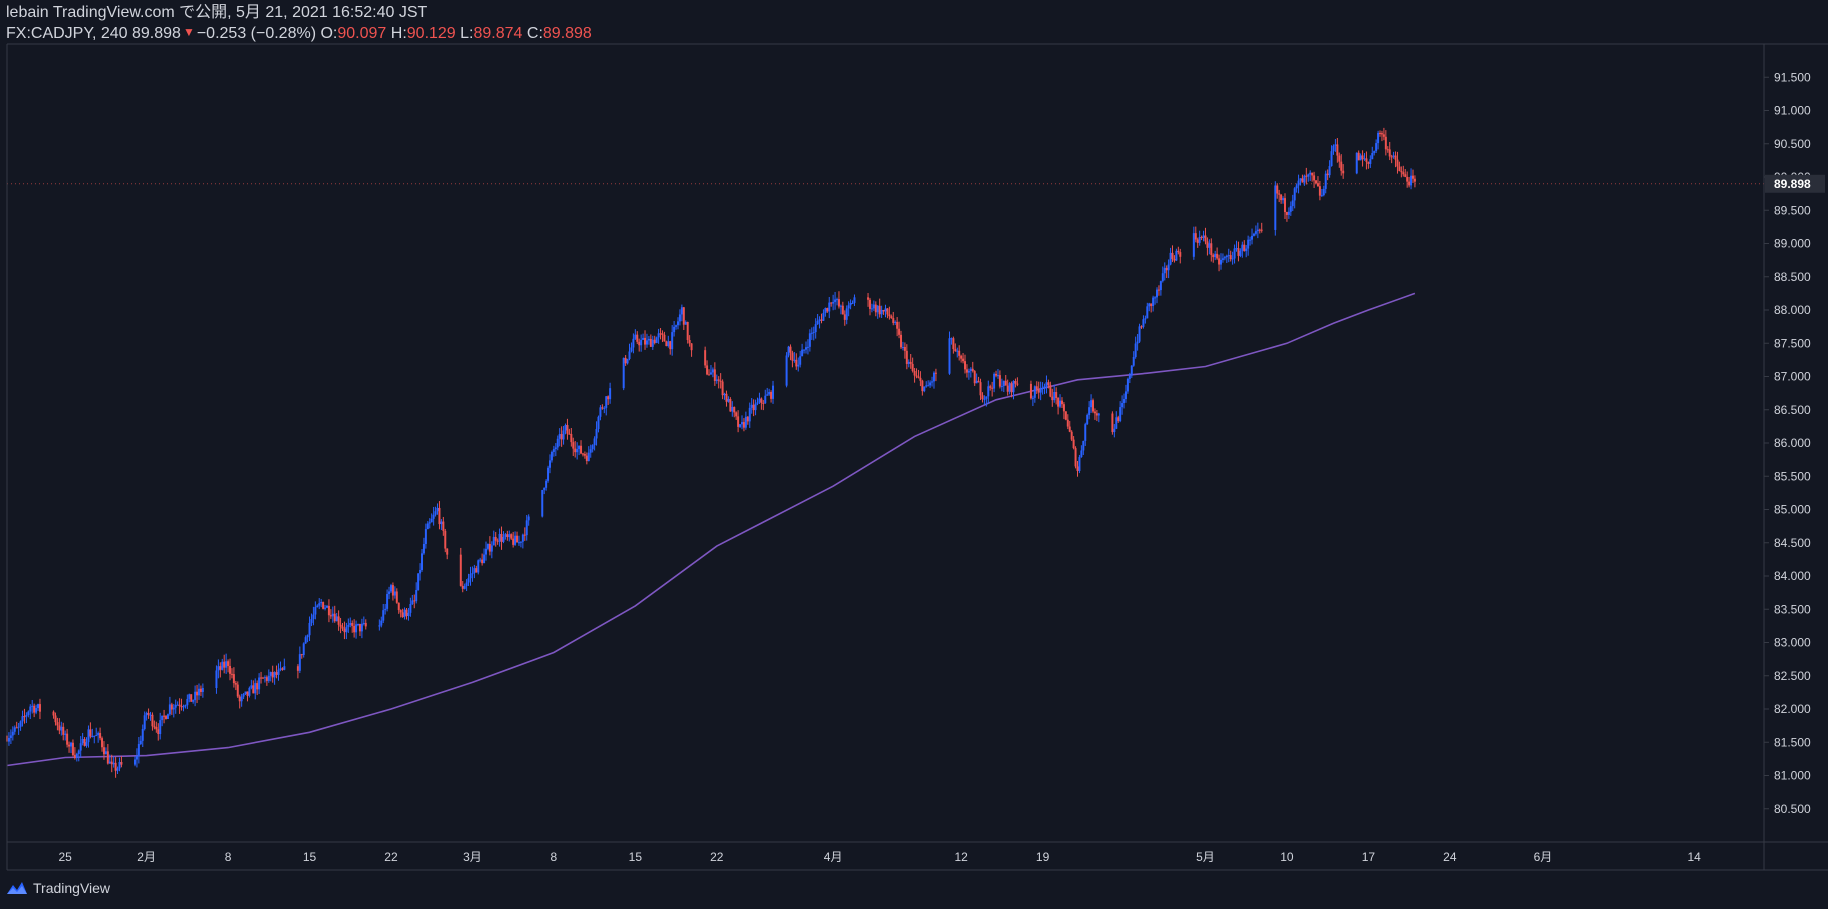 This screenshot has height=909, width=1828. I want to click on tradingview-brand: TradingView, so click(58, 888).